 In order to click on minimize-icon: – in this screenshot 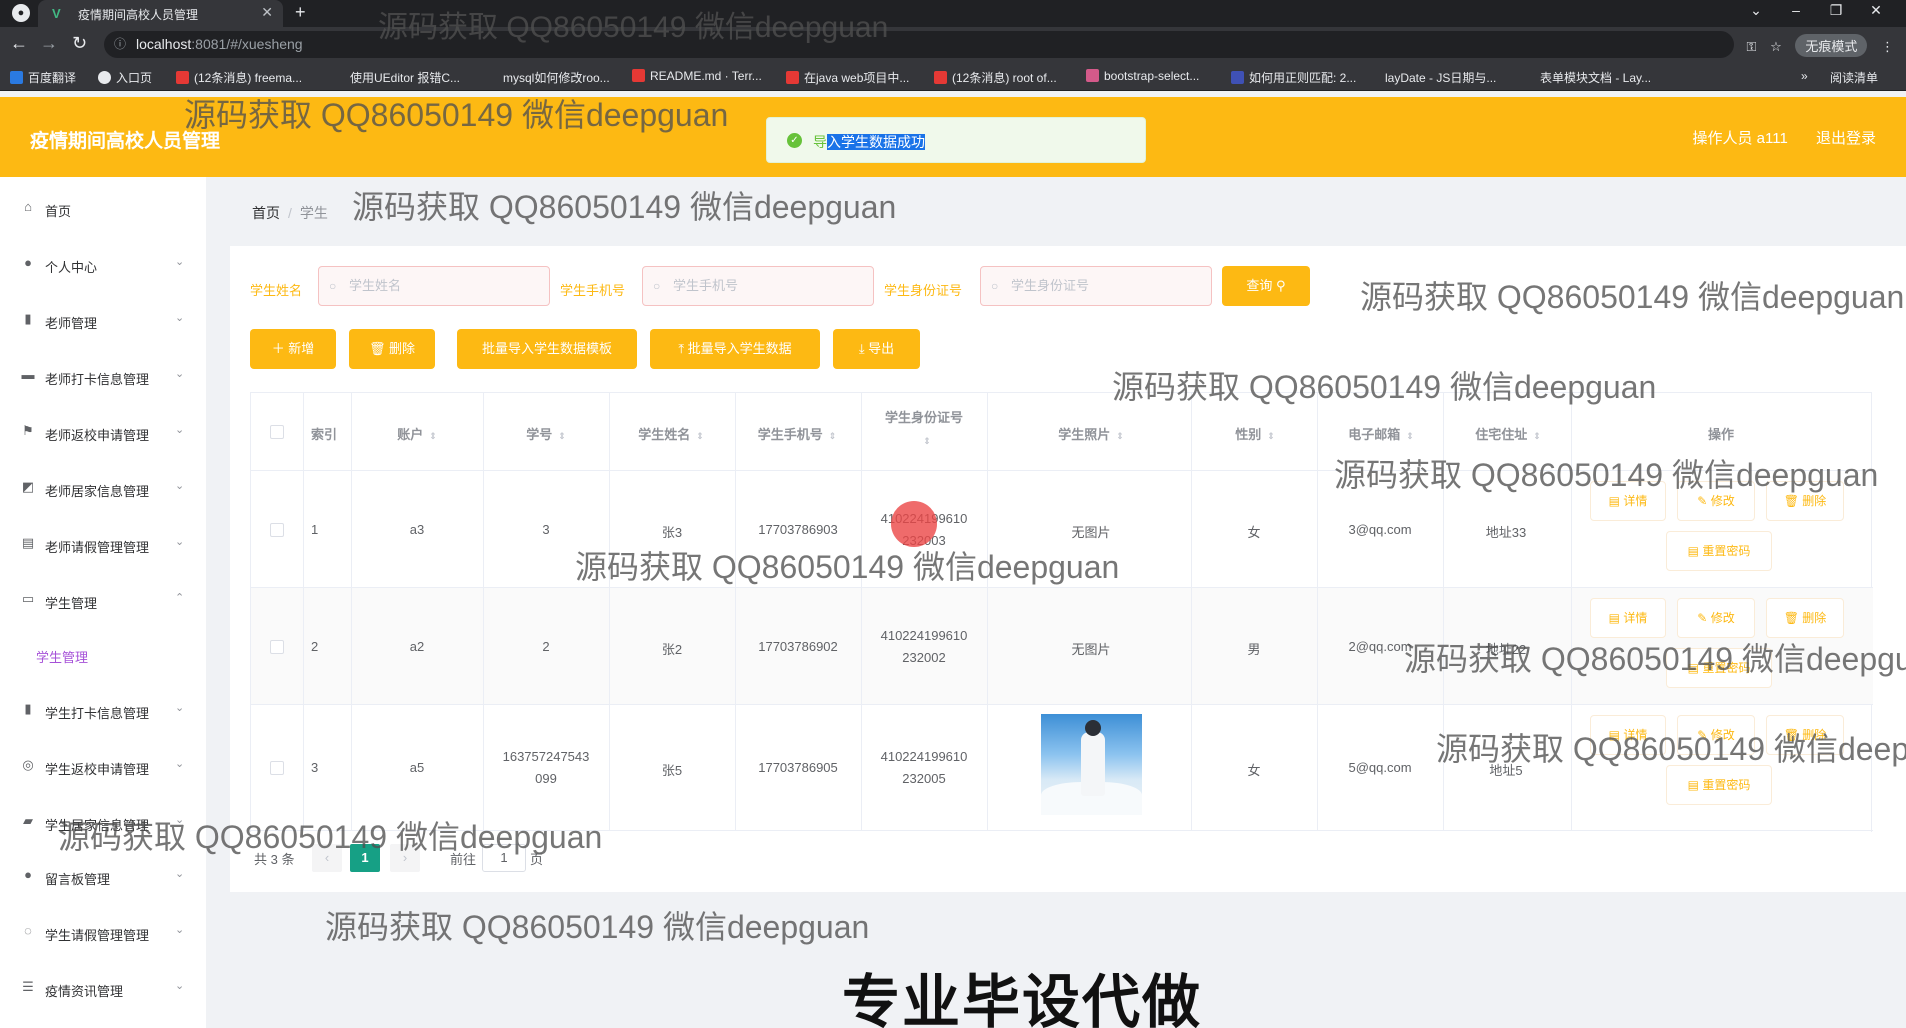, I will do `click(1796, 10)`.